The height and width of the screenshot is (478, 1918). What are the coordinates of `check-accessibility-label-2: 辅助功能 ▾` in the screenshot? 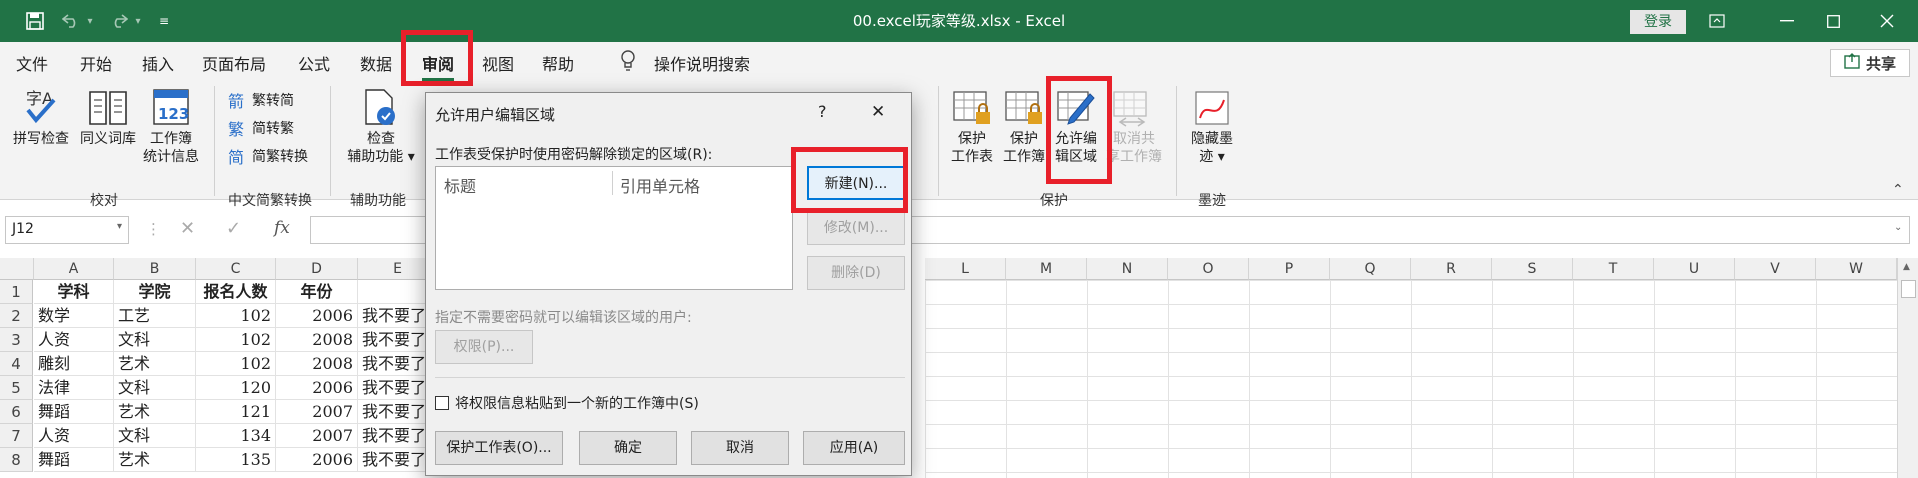 It's located at (381, 157).